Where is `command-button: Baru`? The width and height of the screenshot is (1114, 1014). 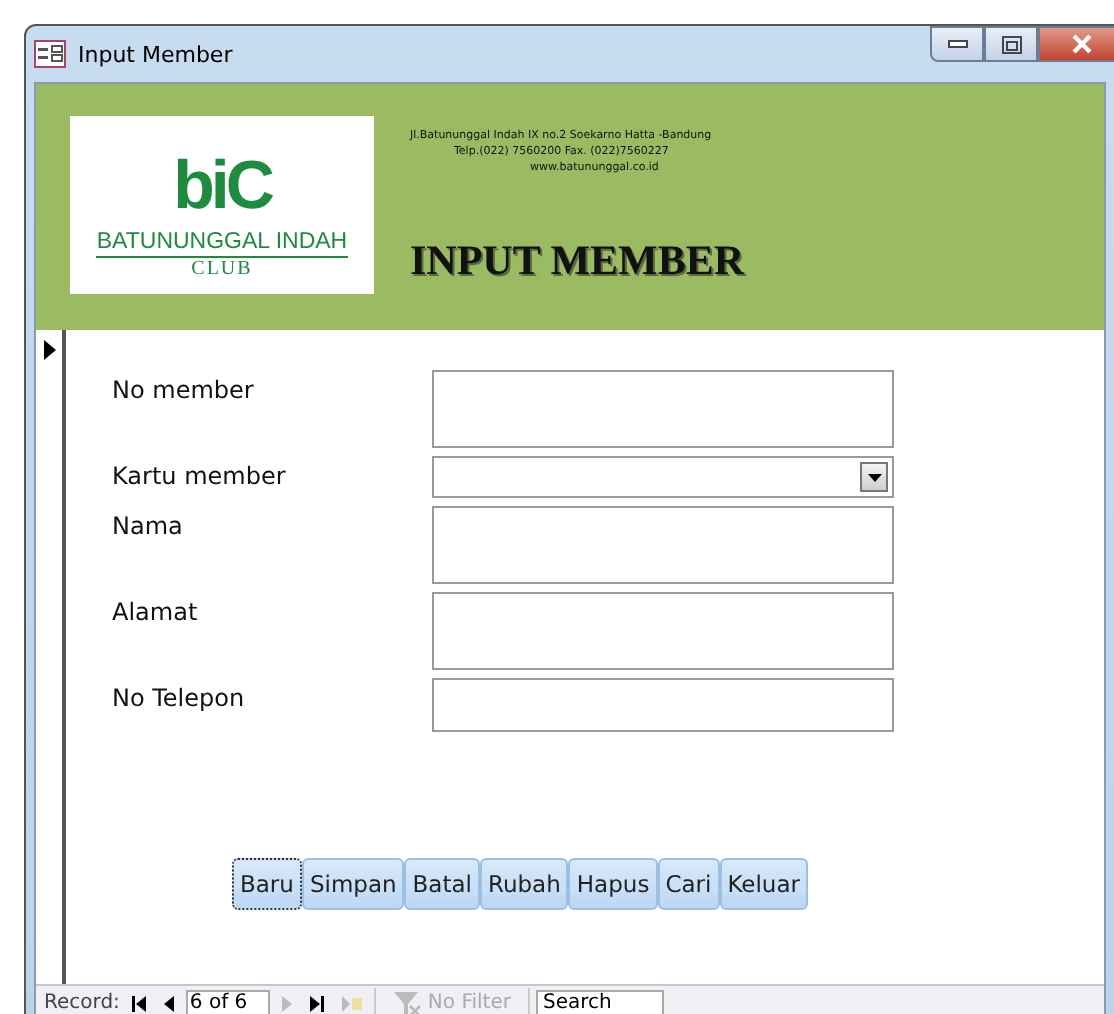
command-button: Baru is located at coordinates (267, 884).